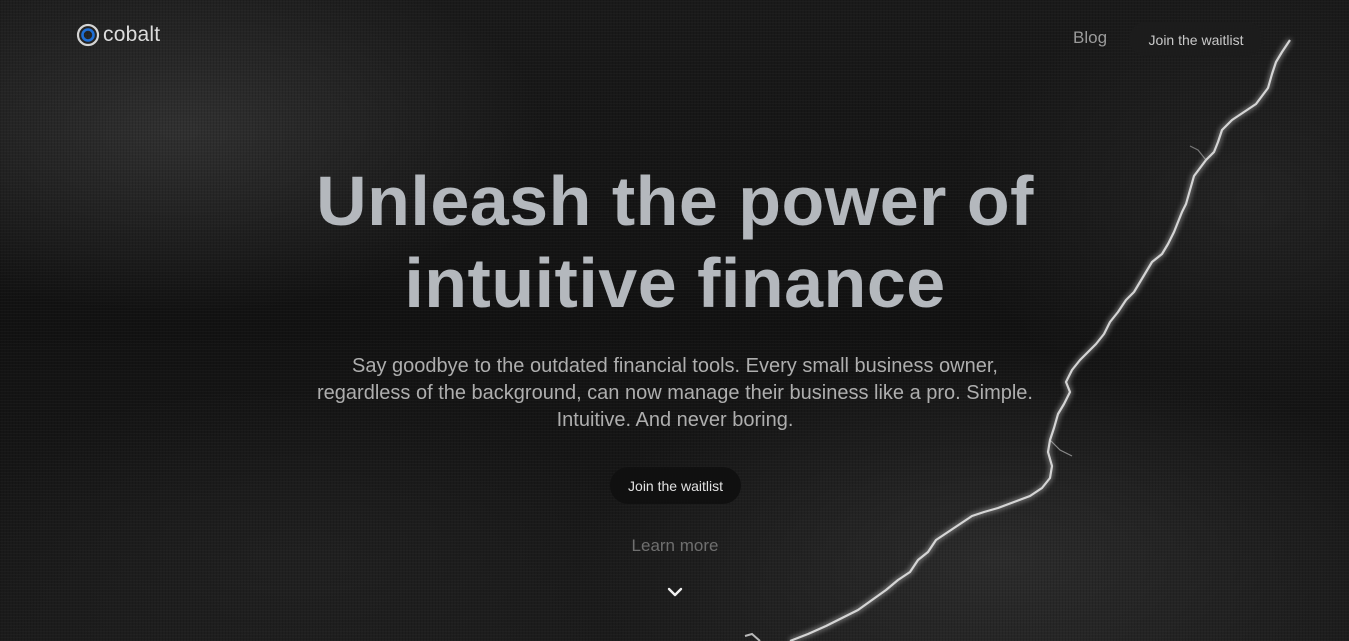  I want to click on nav-join-waitlist-button: Join the waitlist, so click(1196, 39).